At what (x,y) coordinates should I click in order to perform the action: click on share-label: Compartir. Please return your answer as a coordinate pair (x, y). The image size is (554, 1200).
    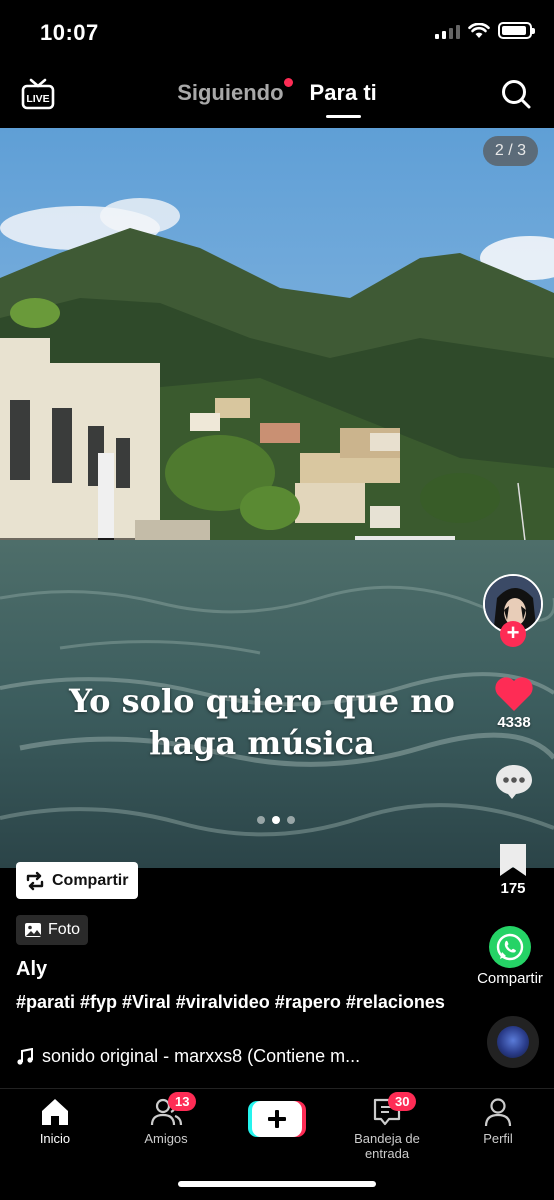
    Looking at the image, I should click on (510, 978).